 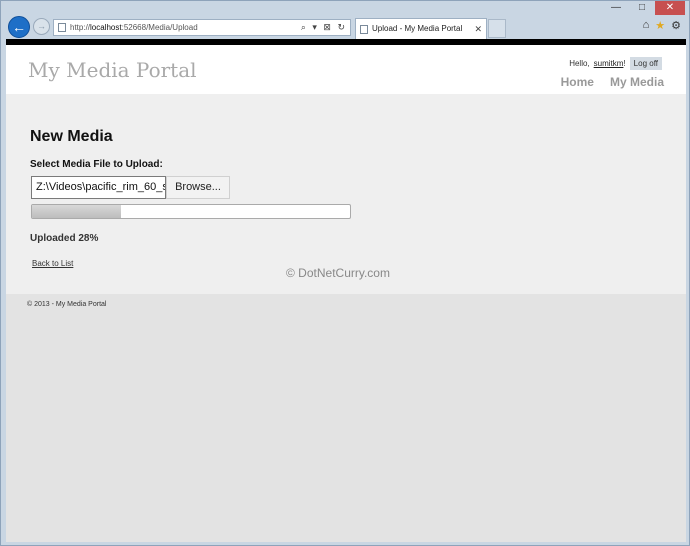 What do you see at coordinates (577, 82) in the screenshot?
I see `nav-home: Home` at bounding box center [577, 82].